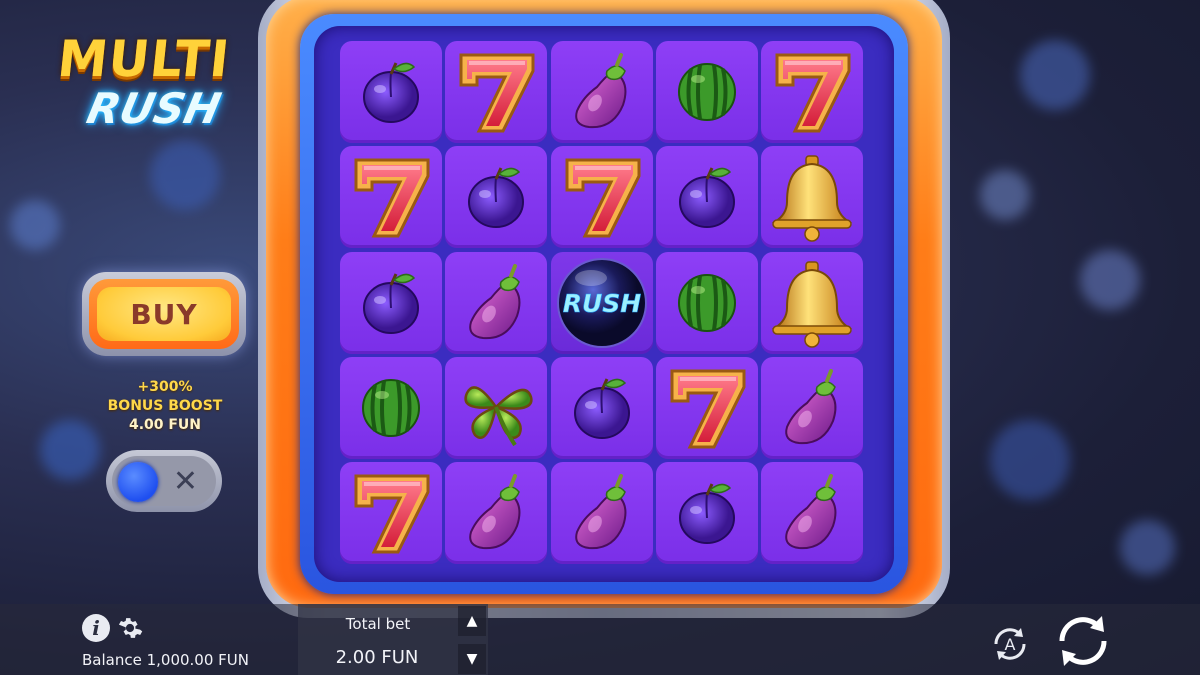 Image resolution: width=1200 pixels, height=675 pixels. What do you see at coordinates (138, 482) in the screenshot?
I see `toggle-knob` at bounding box center [138, 482].